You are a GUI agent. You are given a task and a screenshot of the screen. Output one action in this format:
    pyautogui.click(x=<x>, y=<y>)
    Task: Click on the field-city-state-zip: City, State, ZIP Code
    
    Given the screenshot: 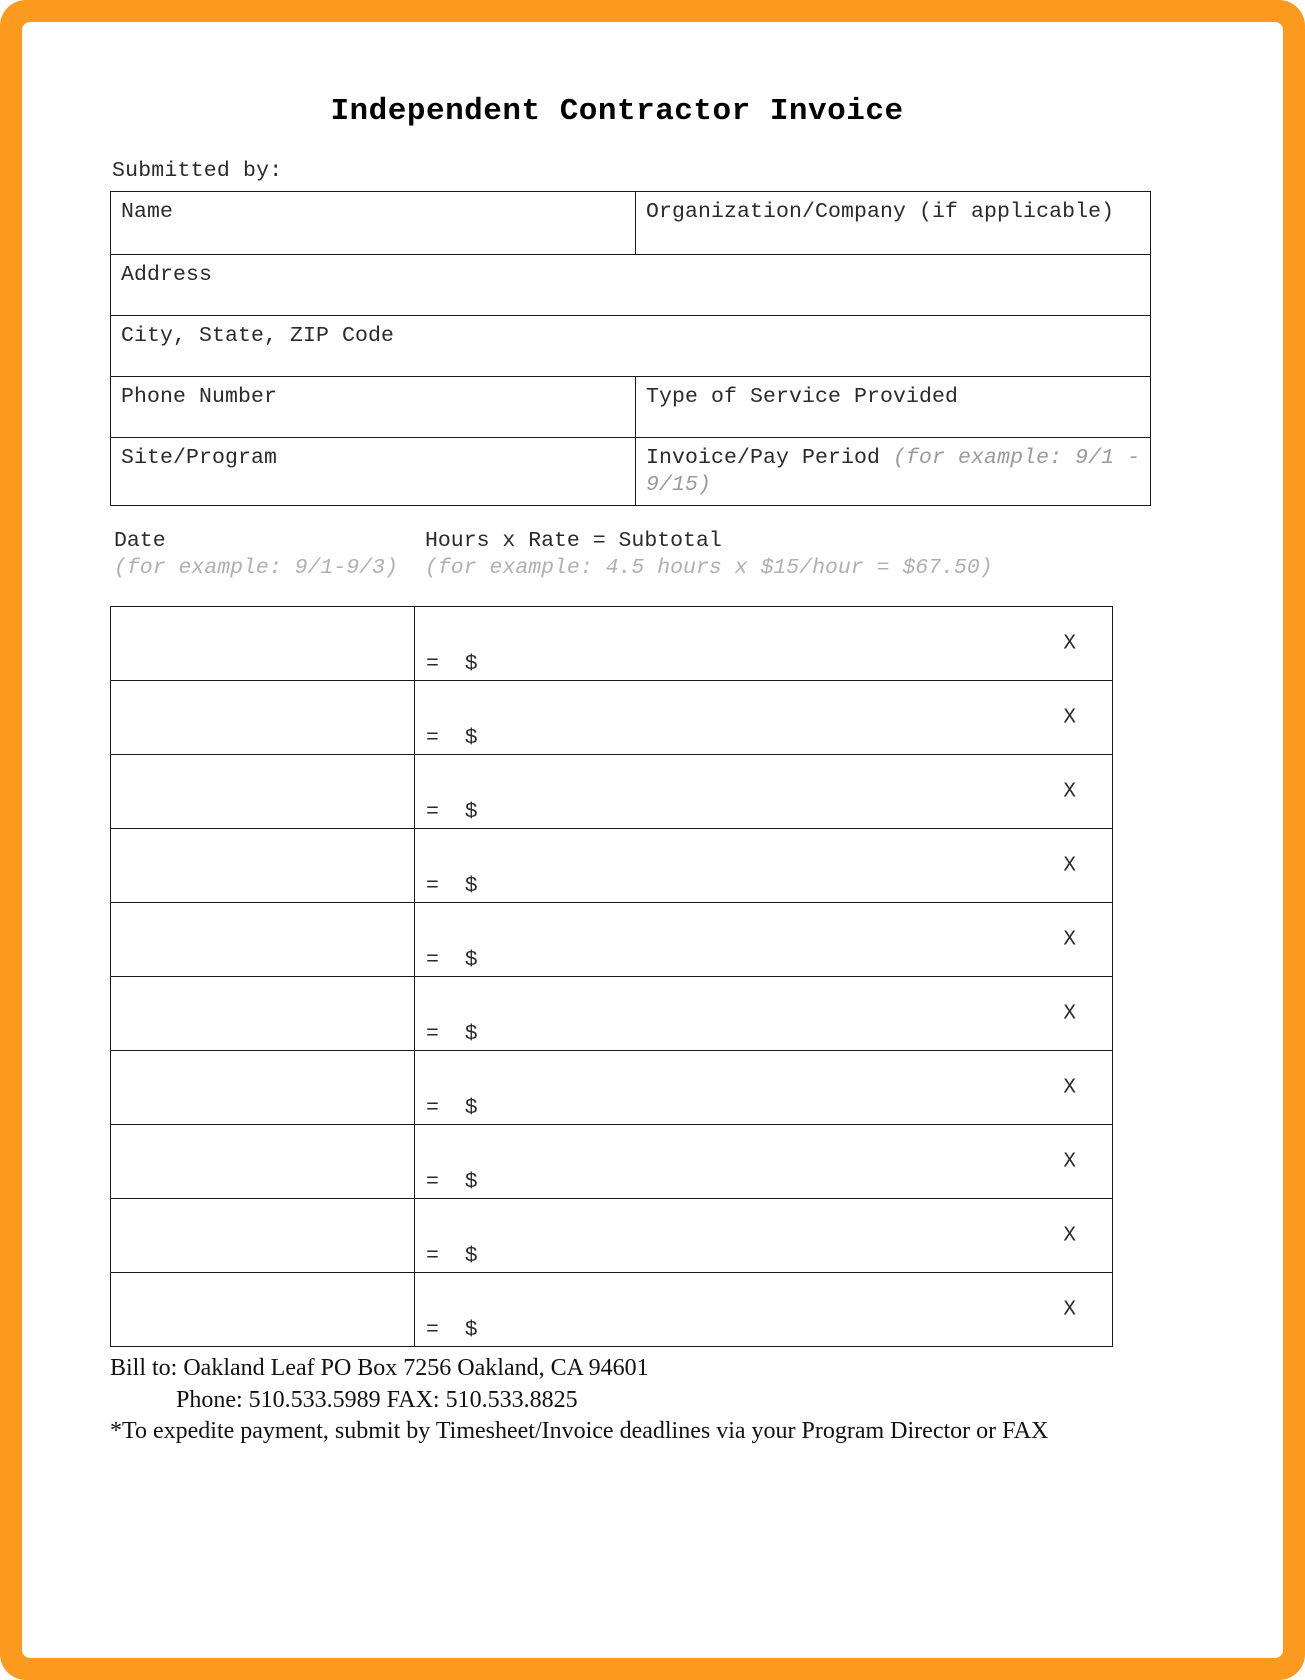 What is the action you would take?
    pyautogui.click(x=630, y=346)
    